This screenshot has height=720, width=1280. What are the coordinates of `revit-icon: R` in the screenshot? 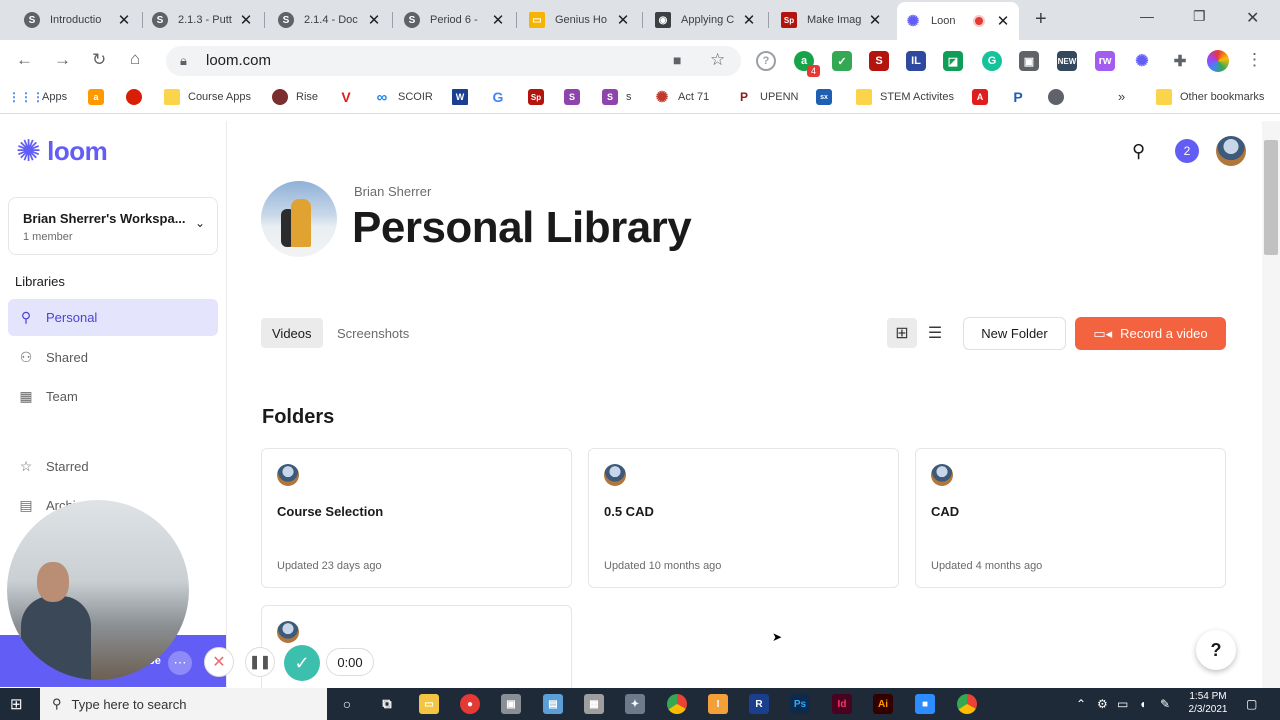 It's located at (759, 704).